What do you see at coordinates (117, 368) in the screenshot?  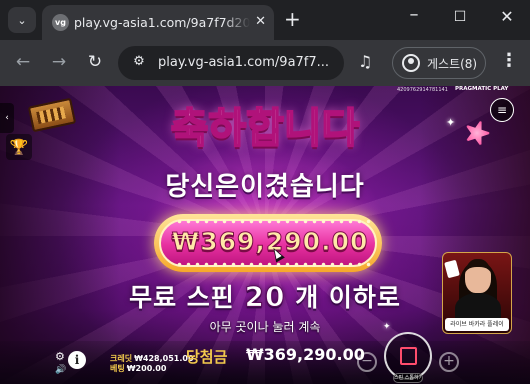 I see `bet-label: 베팅` at bounding box center [117, 368].